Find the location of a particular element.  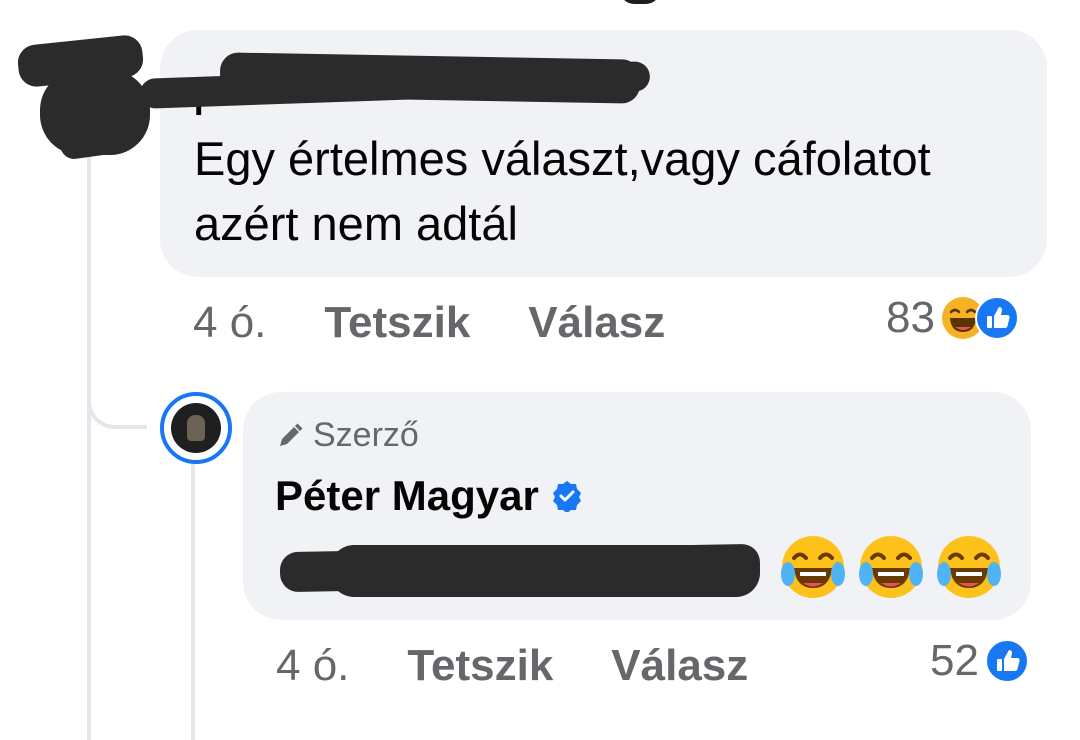

avatar is located at coordinates (196, 428).